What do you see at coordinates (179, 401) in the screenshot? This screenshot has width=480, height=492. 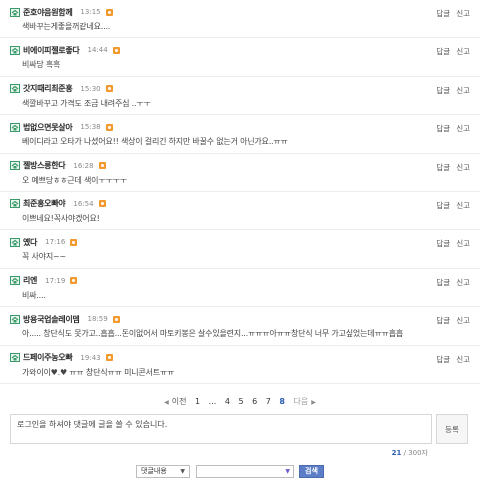 I see `pagination-prev-label: 이전` at bounding box center [179, 401].